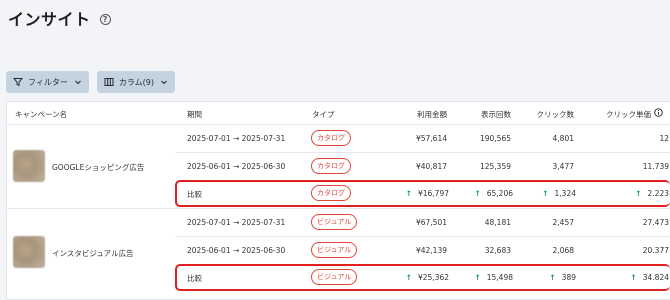 This screenshot has height=300, width=670. What do you see at coordinates (90, 82) in the screenshot?
I see `toolbar: フィルター カラム(9)` at bounding box center [90, 82].